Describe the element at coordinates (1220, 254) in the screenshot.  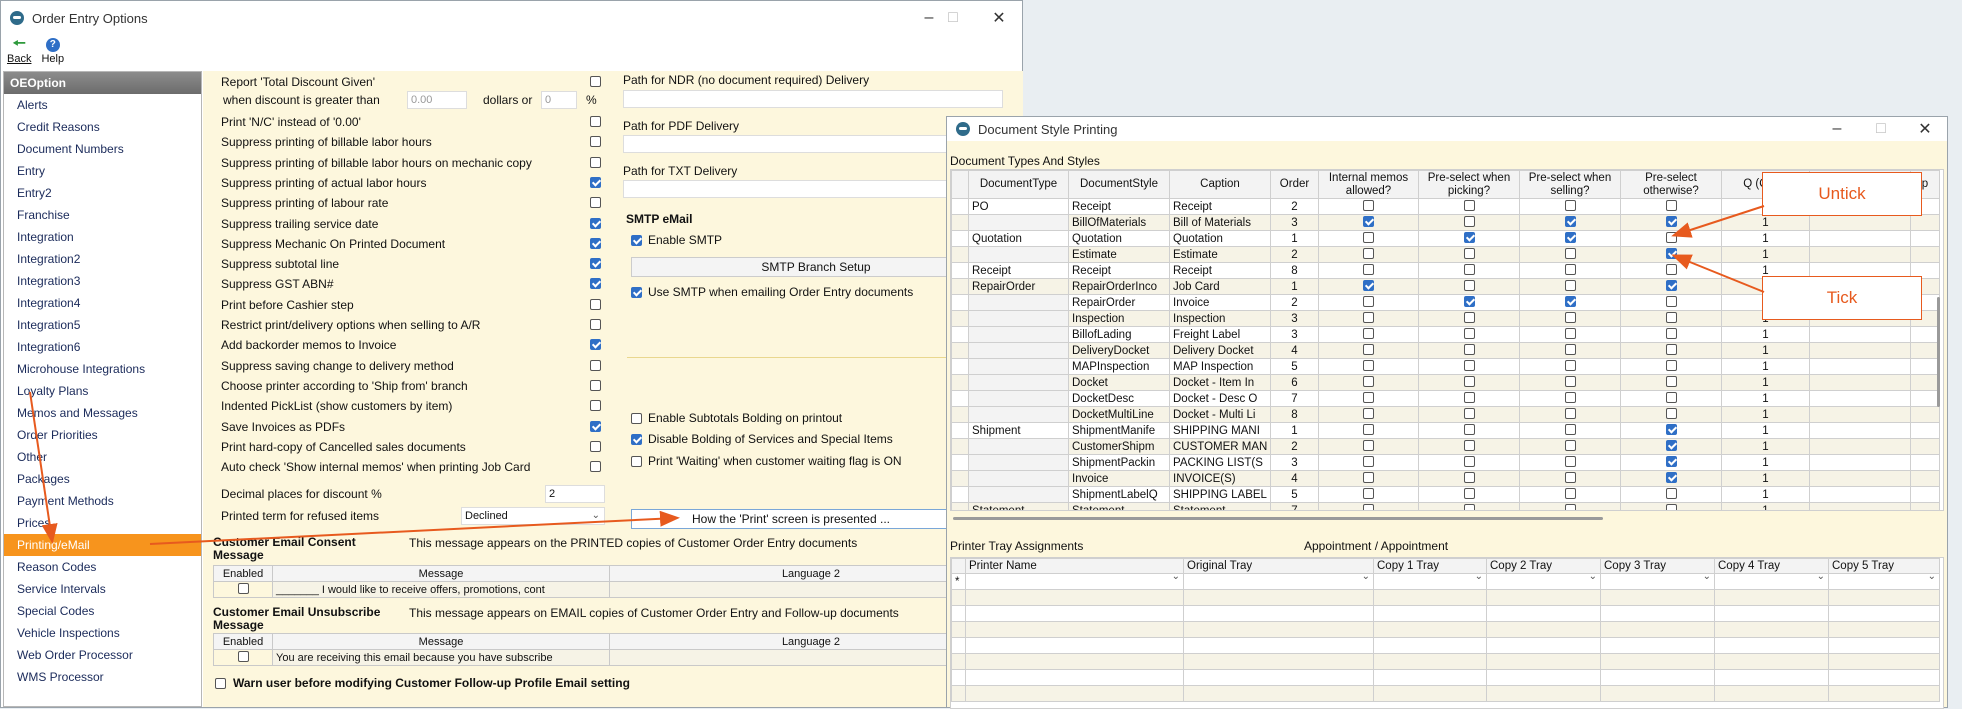
I see `cell-caption: Estimate` at that location.